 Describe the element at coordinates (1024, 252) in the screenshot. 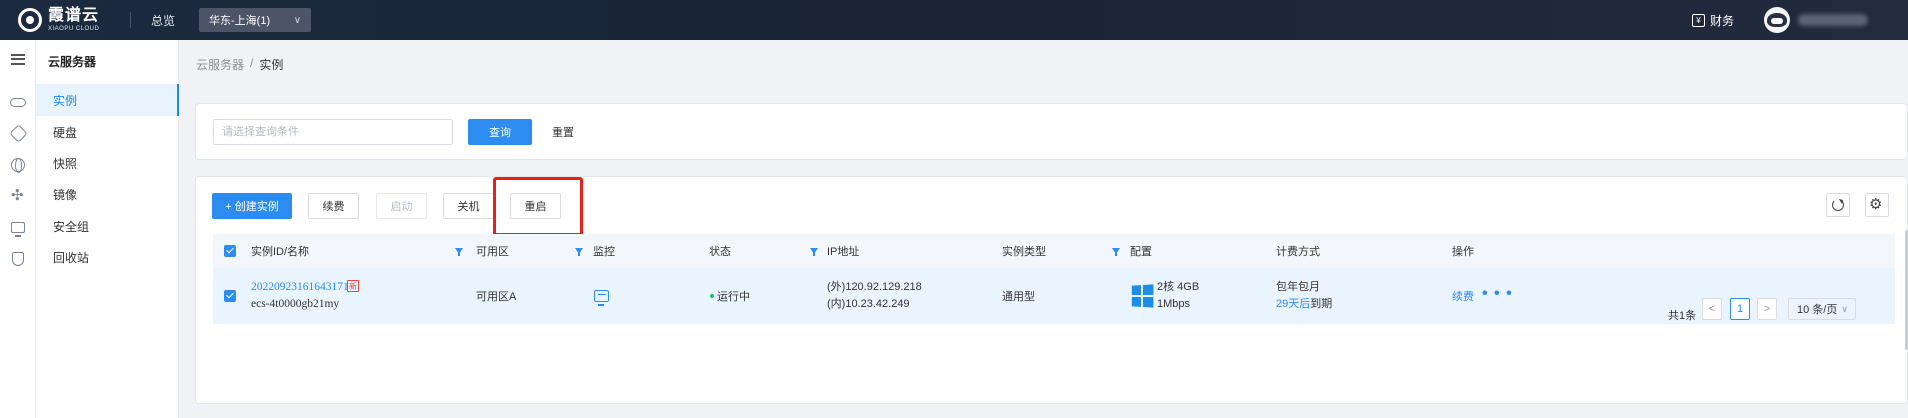

I see `header-instance-type: 实例类型` at that location.